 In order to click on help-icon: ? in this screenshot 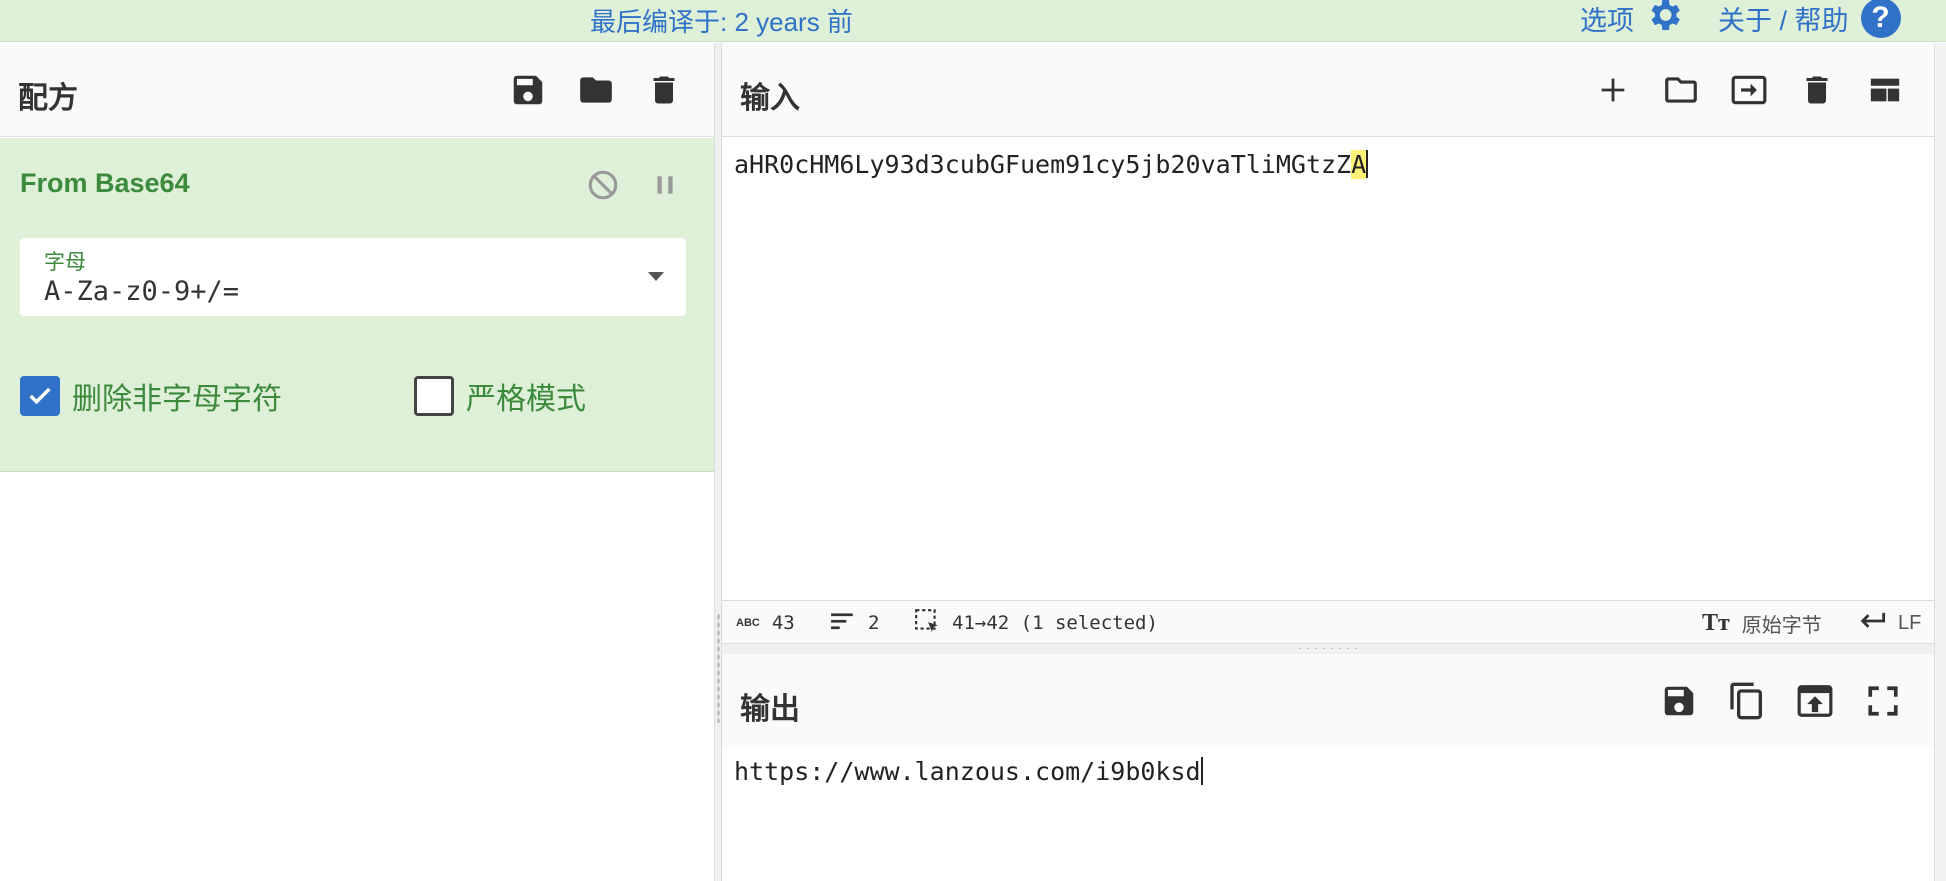, I will do `click(1880, 19)`.